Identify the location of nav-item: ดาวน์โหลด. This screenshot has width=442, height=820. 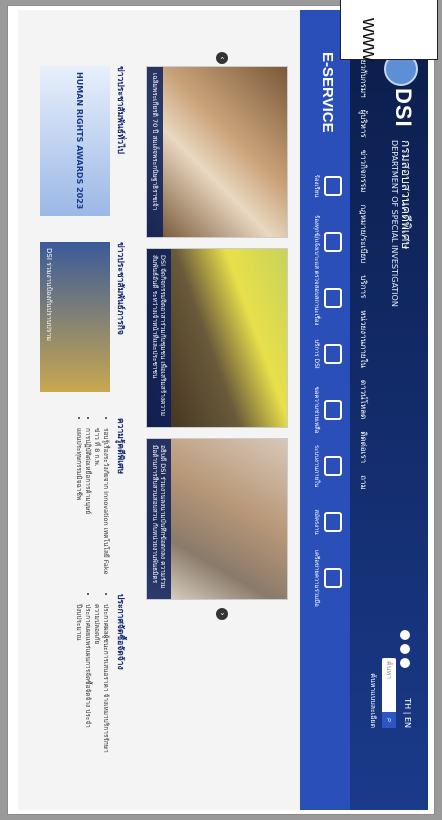
(363, 399).